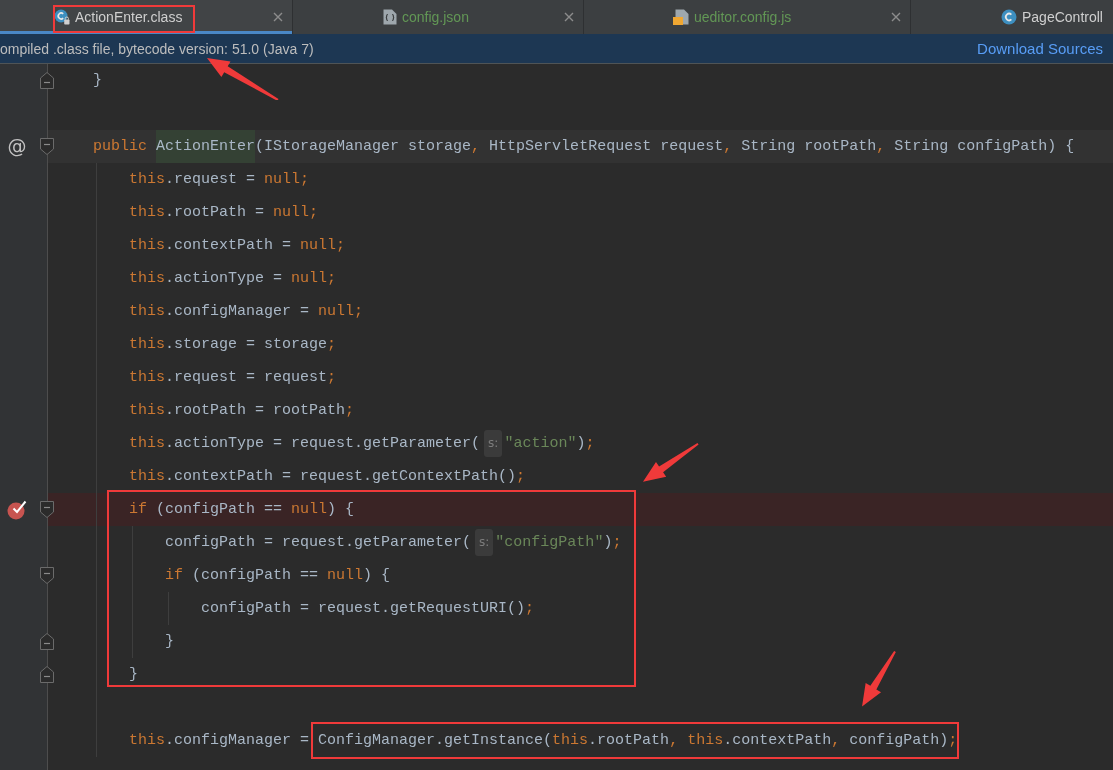 This screenshot has height=770, width=1113. What do you see at coordinates (219, 180) in the screenshot?
I see `code-line: this.request = null;` at bounding box center [219, 180].